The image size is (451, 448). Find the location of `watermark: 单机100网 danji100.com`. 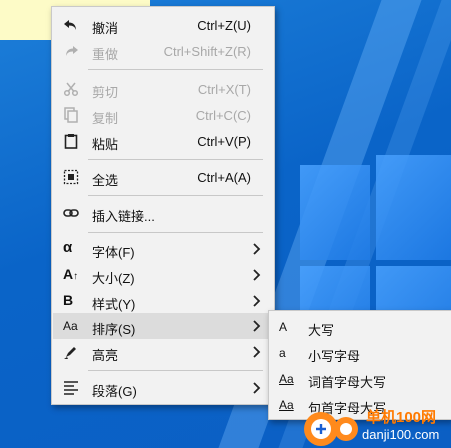

watermark: 单机100网 danji100.com is located at coordinates (375, 425).